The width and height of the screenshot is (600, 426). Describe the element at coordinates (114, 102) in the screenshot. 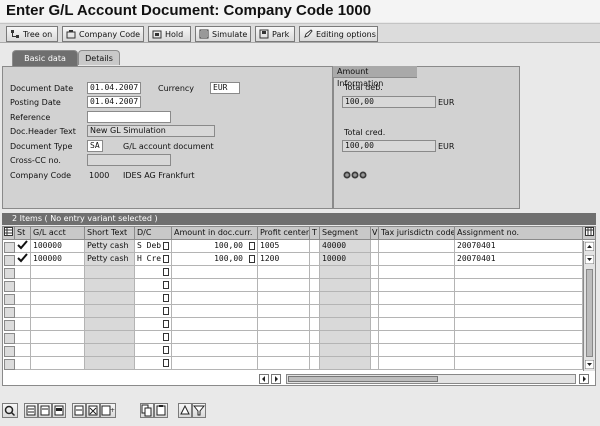

I see `posting-date-field: 01.04.2007` at that location.